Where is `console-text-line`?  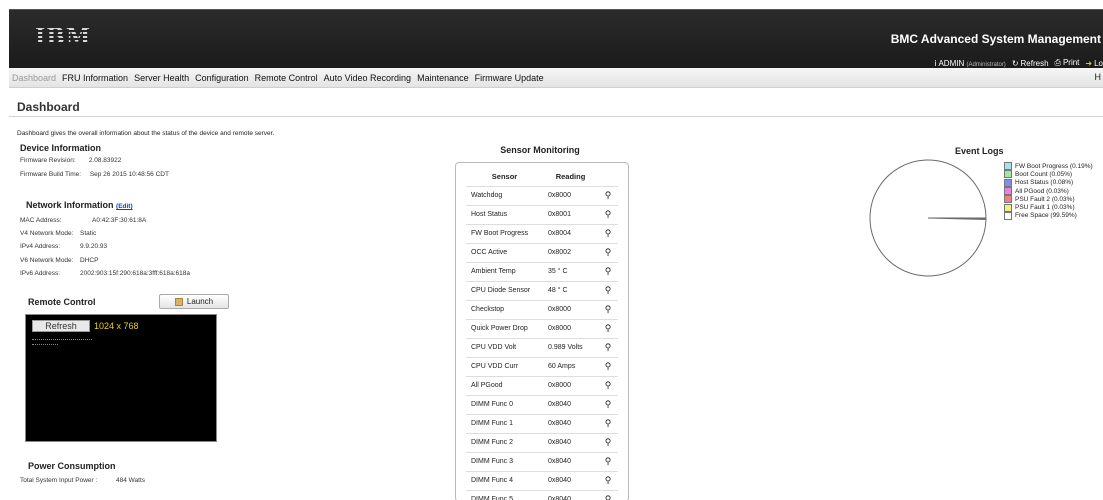
console-text-line is located at coordinates (62, 339).